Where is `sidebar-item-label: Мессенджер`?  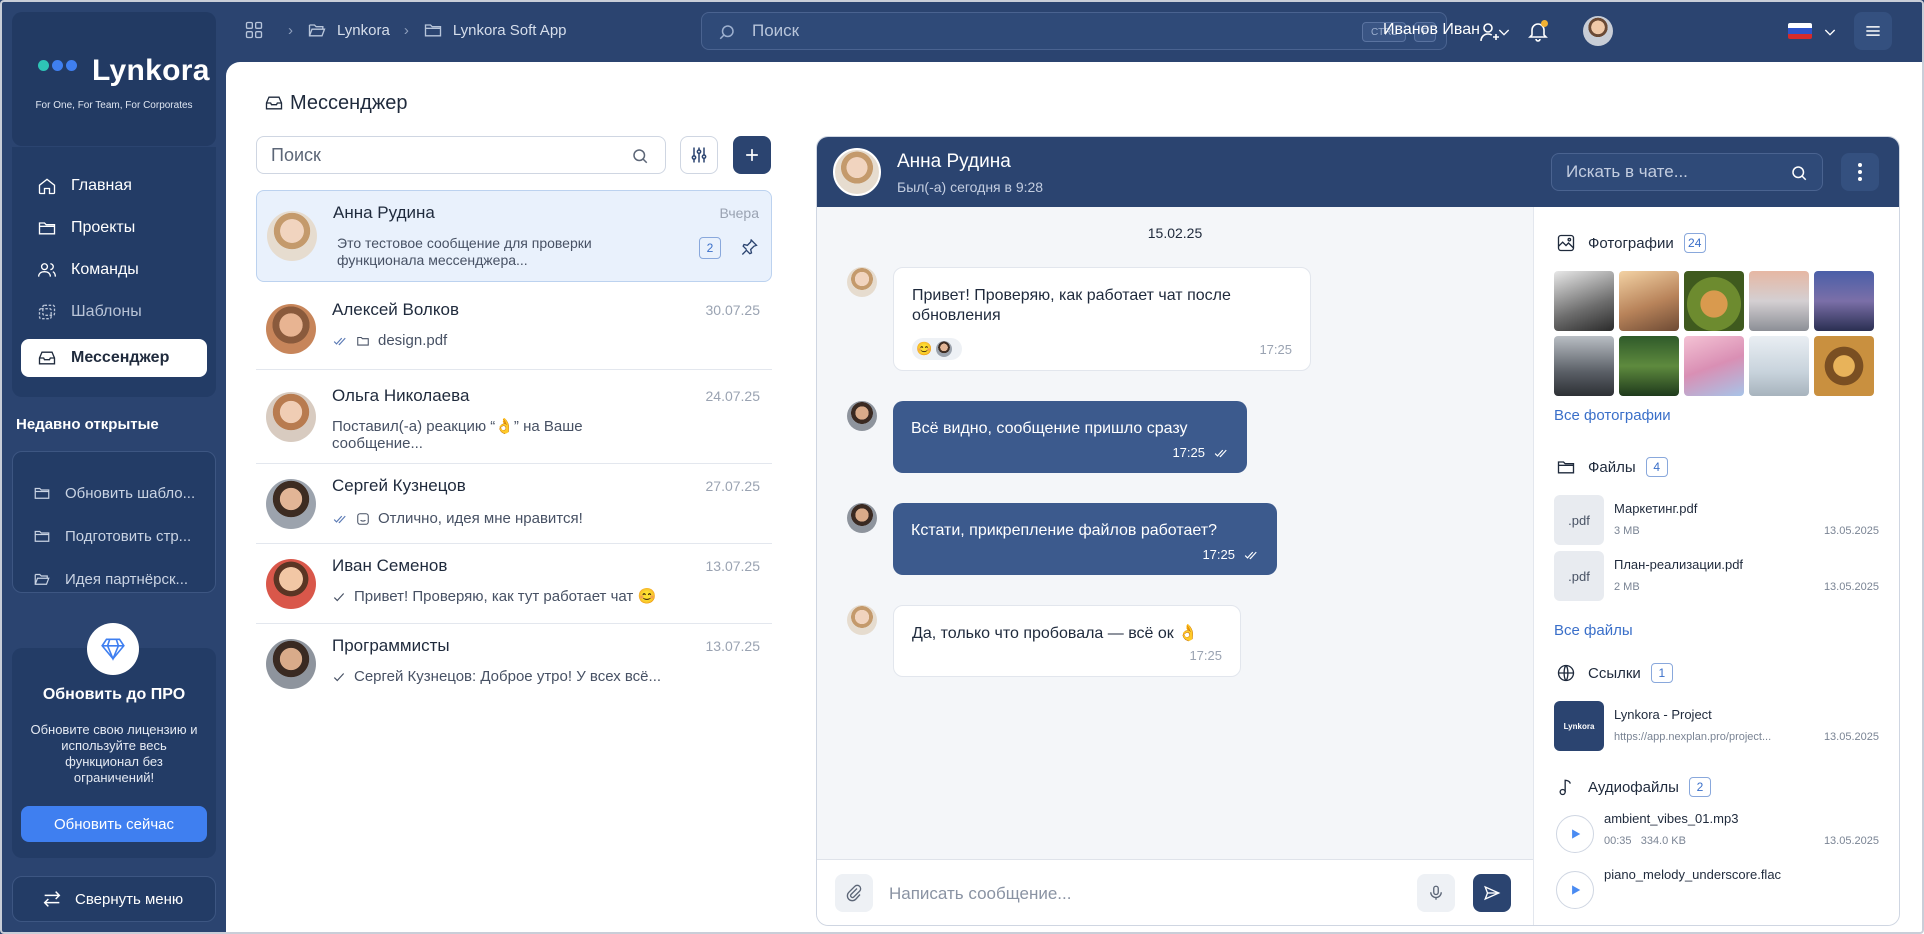 sidebar-item-label: Мессенджер is located at coordinates (120, 357).